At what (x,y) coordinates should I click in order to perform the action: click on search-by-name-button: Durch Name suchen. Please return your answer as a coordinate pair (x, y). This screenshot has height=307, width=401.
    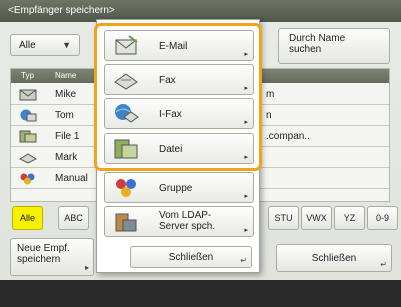
    Looking at the image, I should click on (334, 46).